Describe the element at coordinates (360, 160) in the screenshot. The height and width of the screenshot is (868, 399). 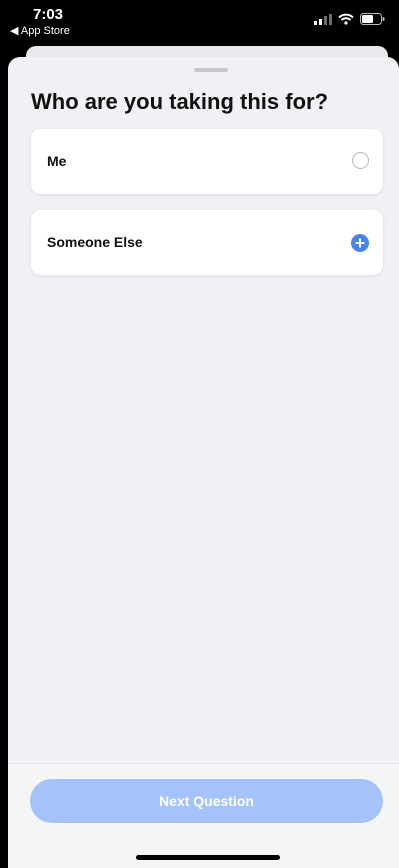
I see `radio-empty-icon` at that location.